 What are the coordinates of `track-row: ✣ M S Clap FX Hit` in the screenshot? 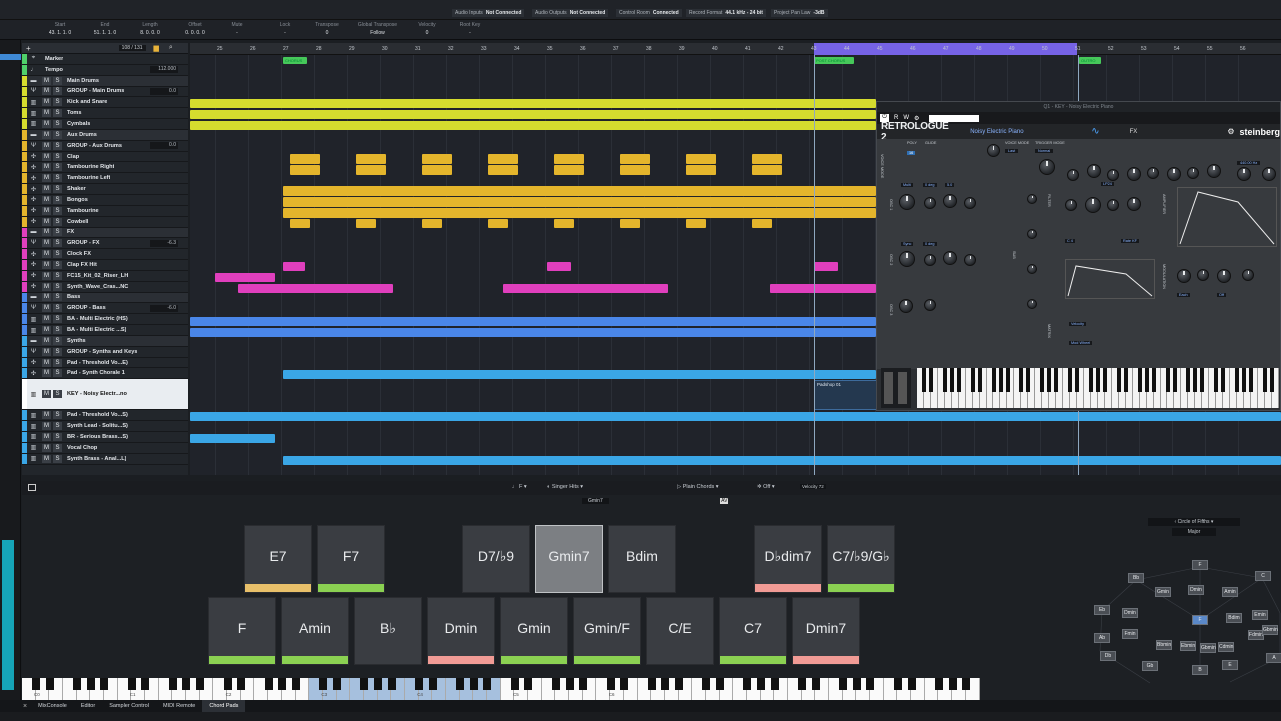 It's located at (105, 265).